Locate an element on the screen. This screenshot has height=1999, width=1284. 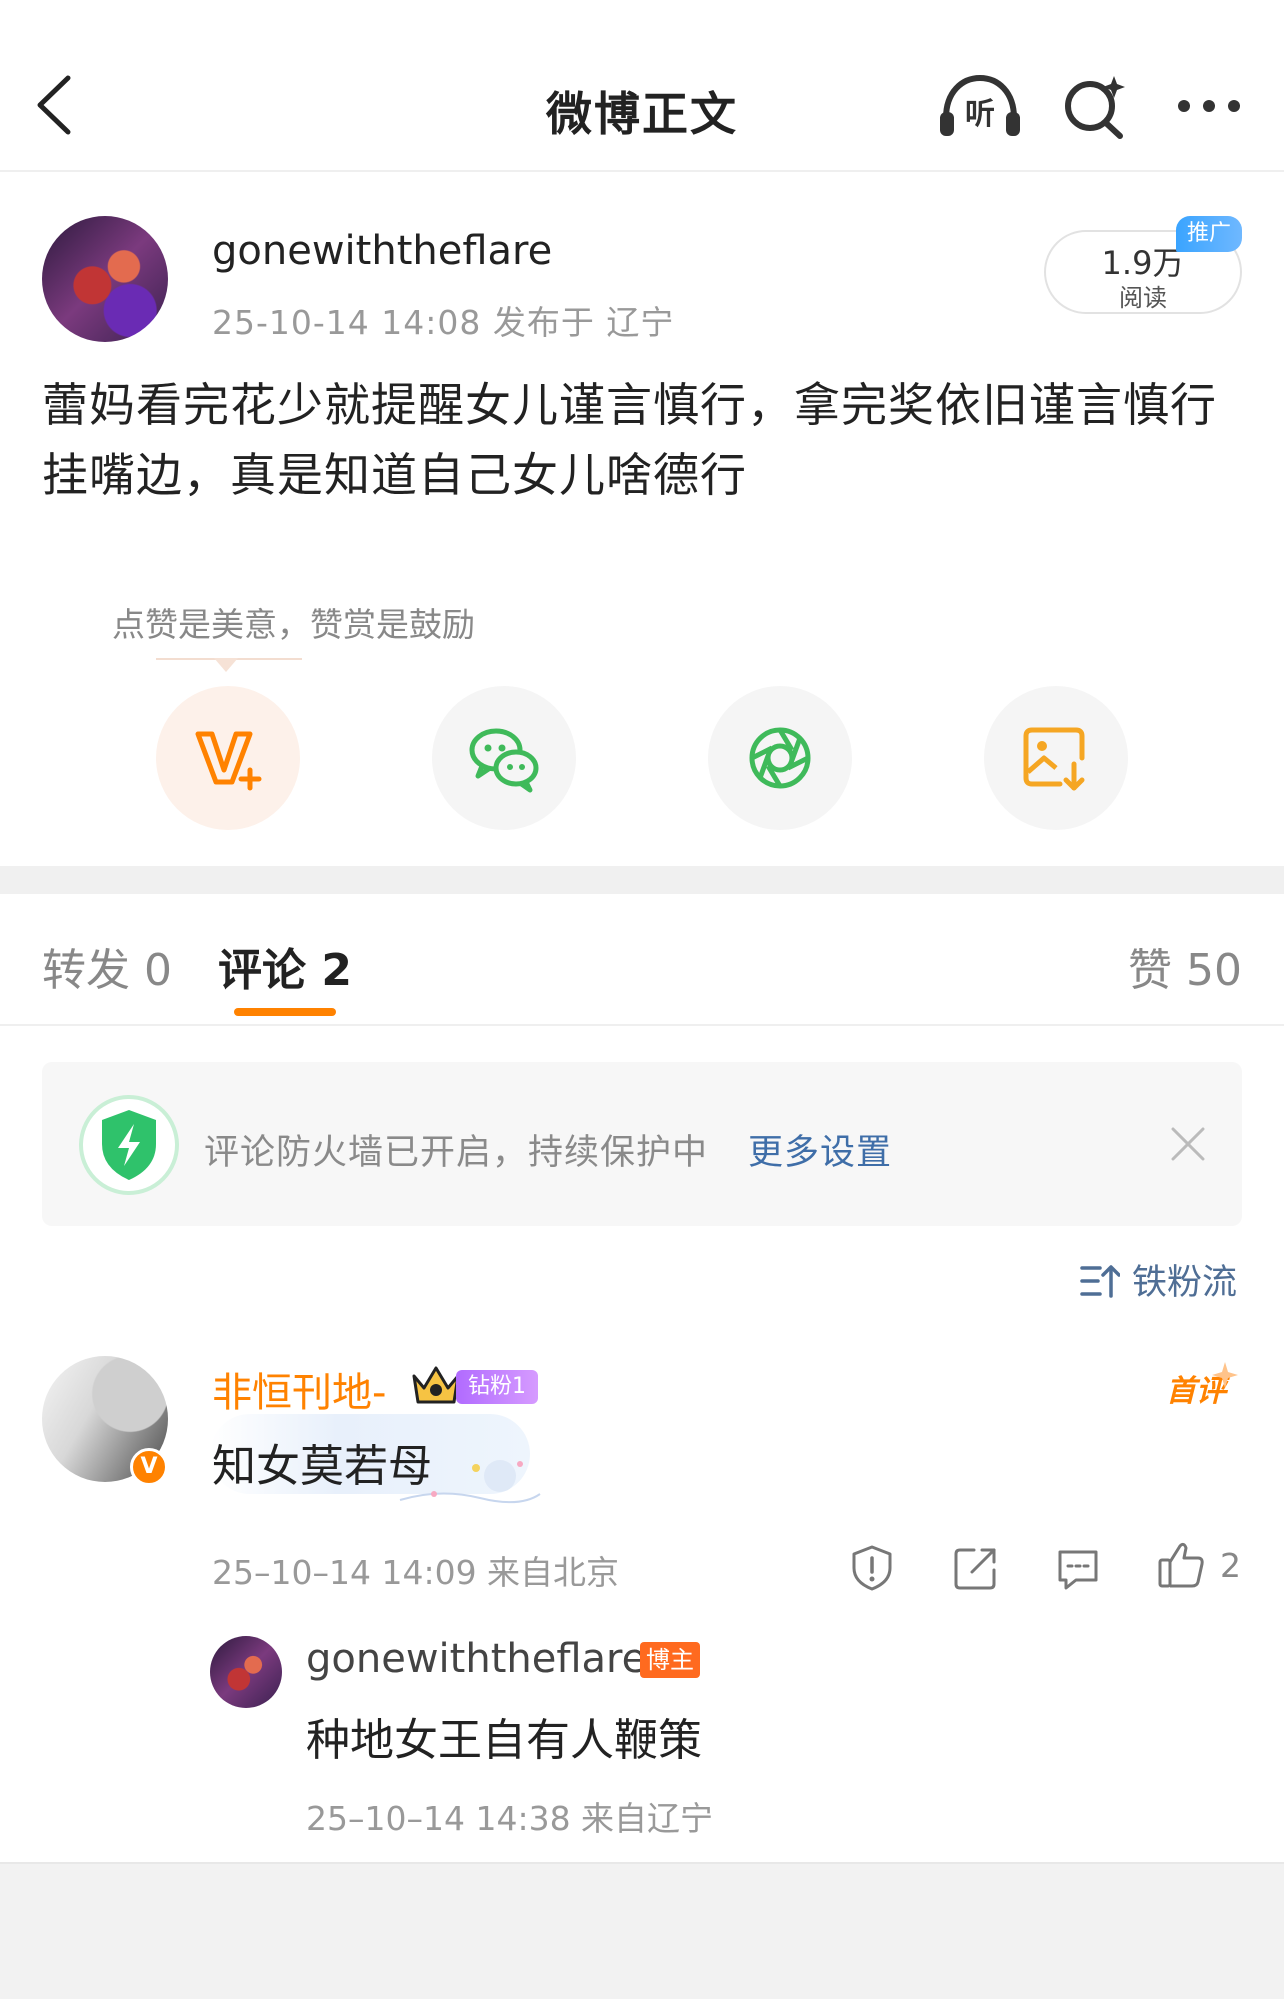
fan-badge: 钻粉1 is located at coordinates (497, 1387).